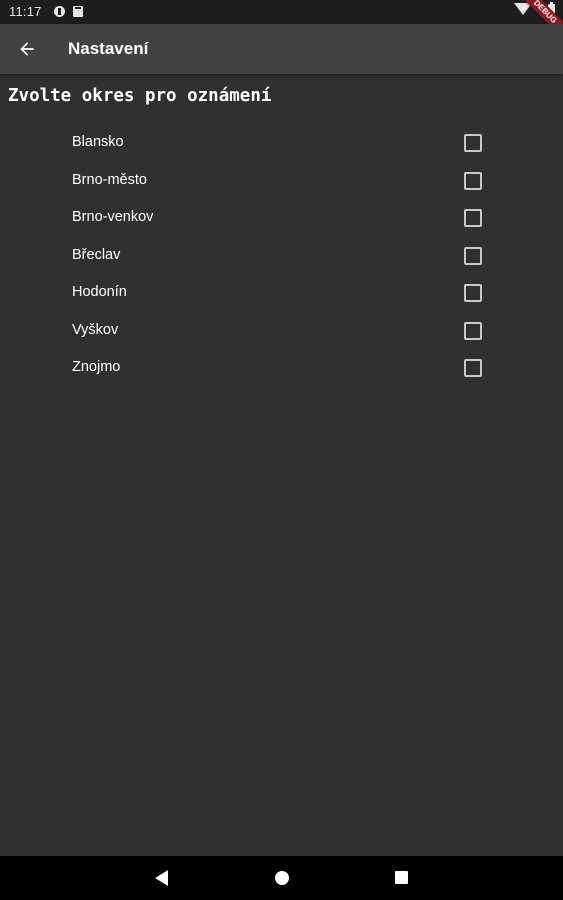 Image resolution: width=563 pixels, height=900 pixels. Describe the element at coordinates (281, 218) in the screenshot. I see `list-item-brno-venkov: Brno-venkov` at that location.